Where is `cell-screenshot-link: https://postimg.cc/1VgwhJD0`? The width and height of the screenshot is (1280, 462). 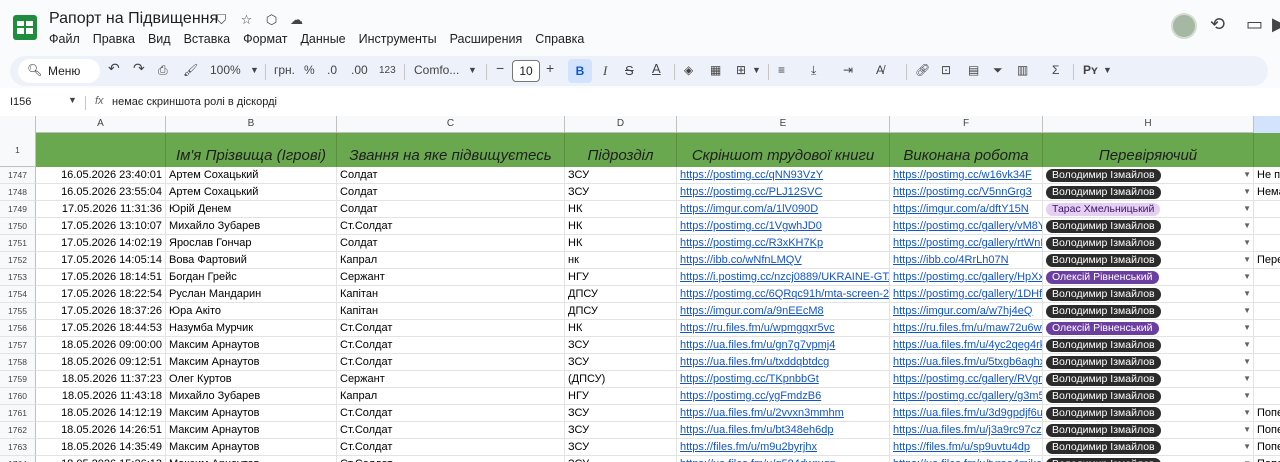
cell-screenshot-link: https://postimg.cc/1VgwhJD0 is located at coordinates (783, 226).